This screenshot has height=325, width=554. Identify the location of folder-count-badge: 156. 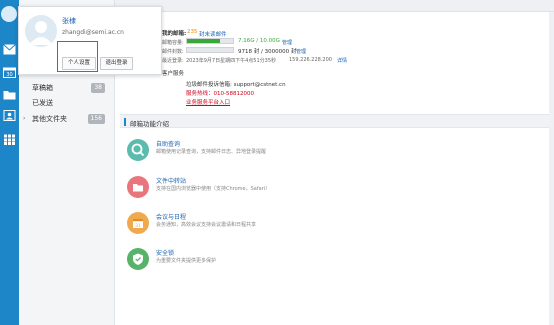
(96, 119).